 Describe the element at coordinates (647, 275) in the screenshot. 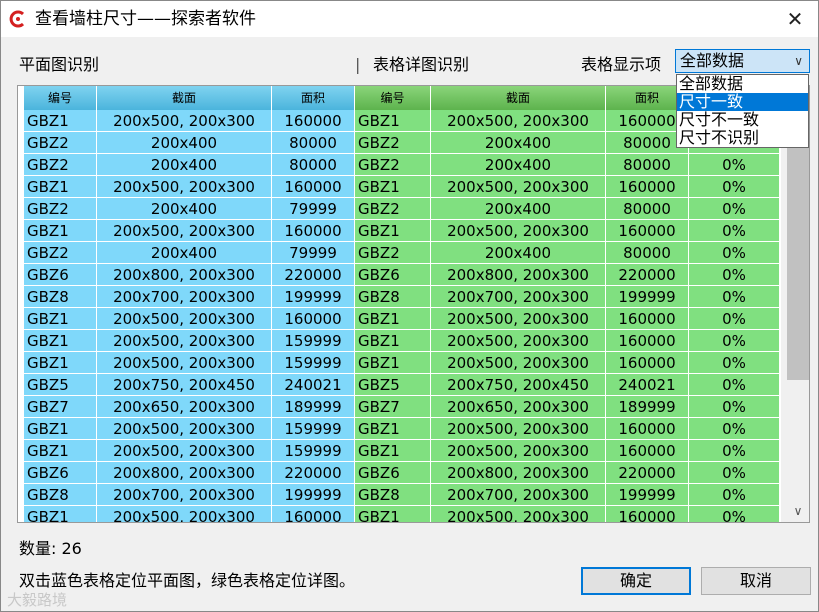

I see `detail-area-cell: 220000` at that location.